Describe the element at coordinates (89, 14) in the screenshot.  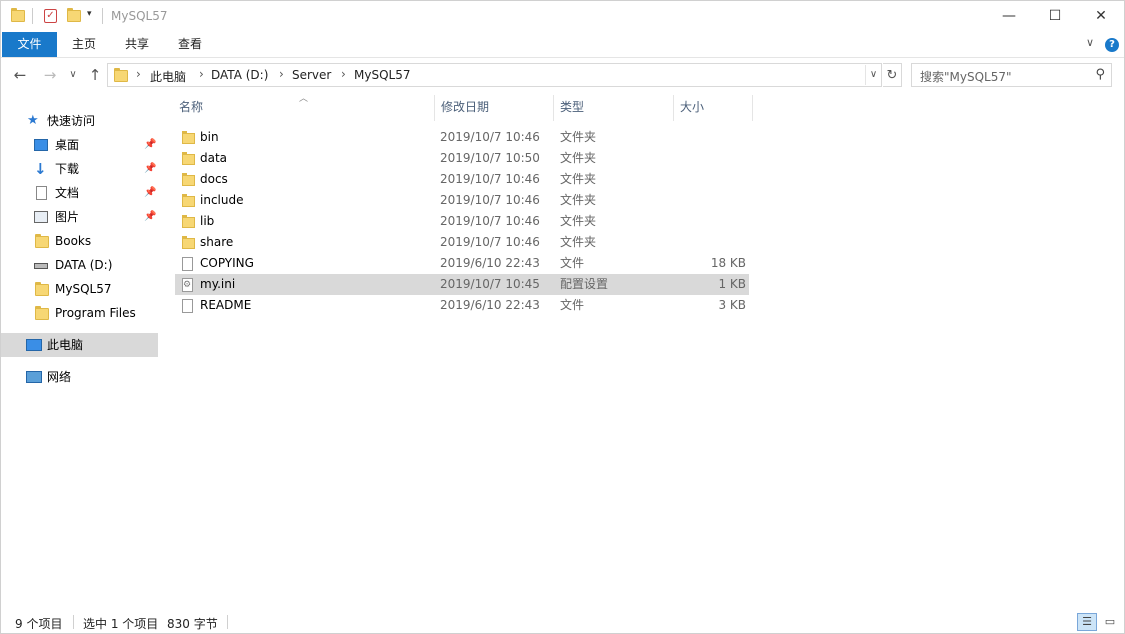
I see `quick-access-dropdown-icon: ▾` at that location.